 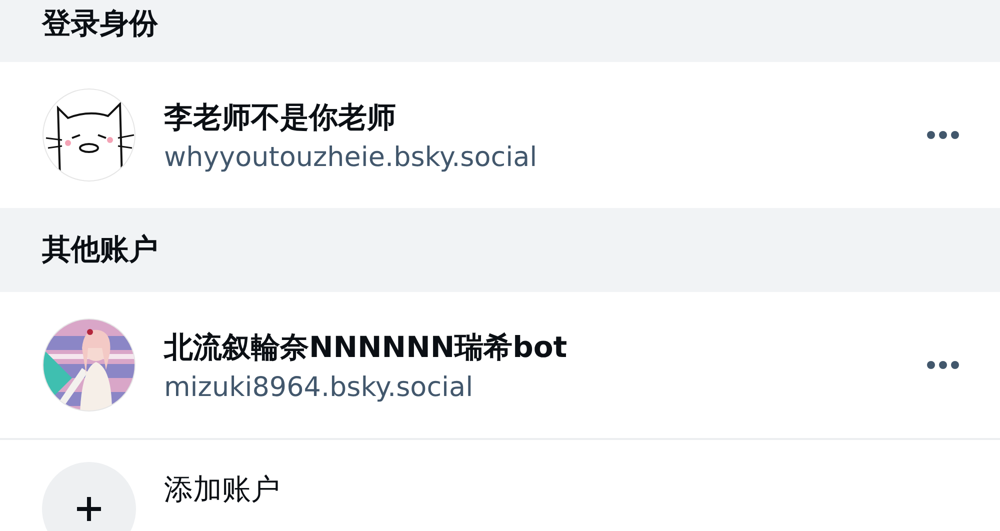 What do you see at coordinates (100, 249) in the screenshot?
I see `section-title: 其他账户` at bounding box center [100, 249].